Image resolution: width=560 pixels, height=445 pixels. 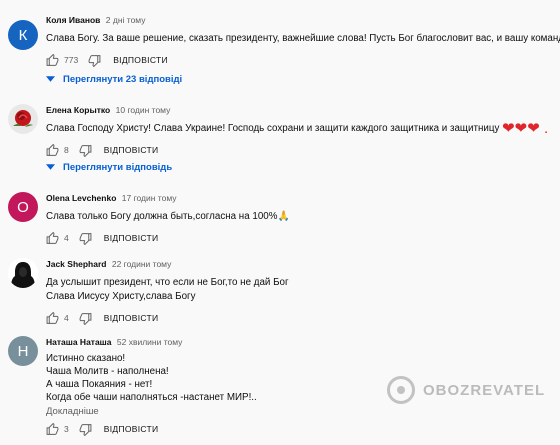 I want to click on avatar-letter: К, so click(x=23, y=35).